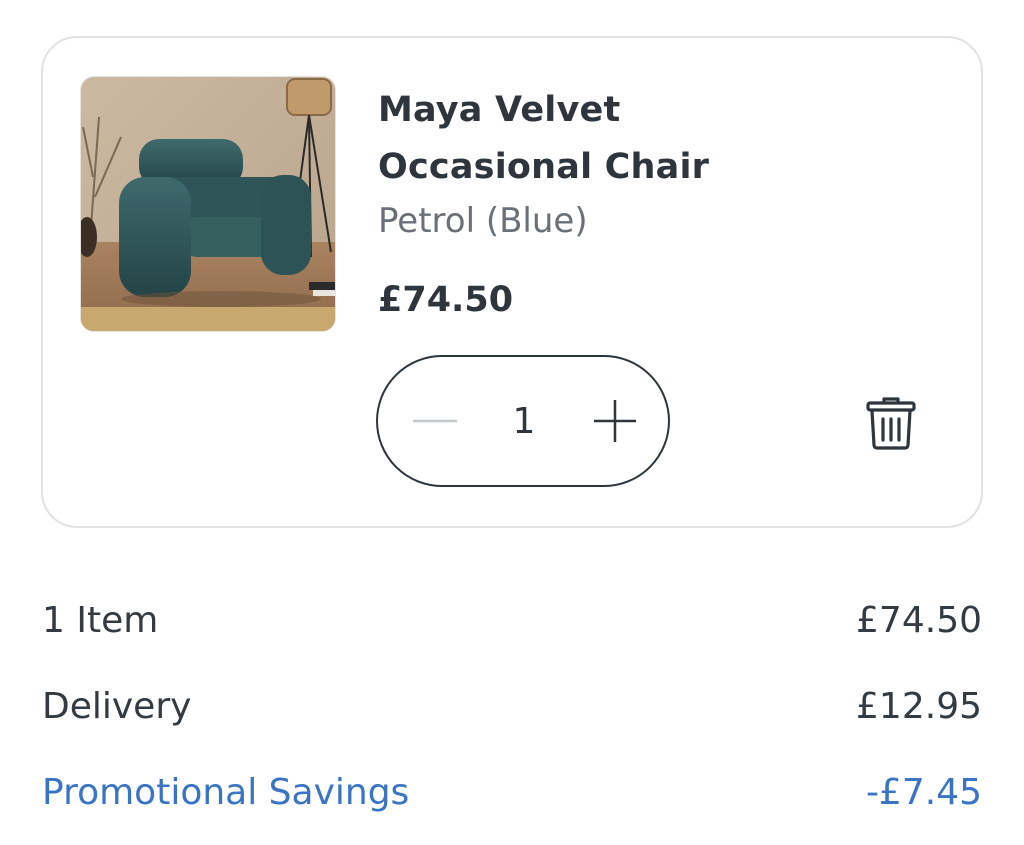  I want to click on quantity-value: 1, so click(524, 421).